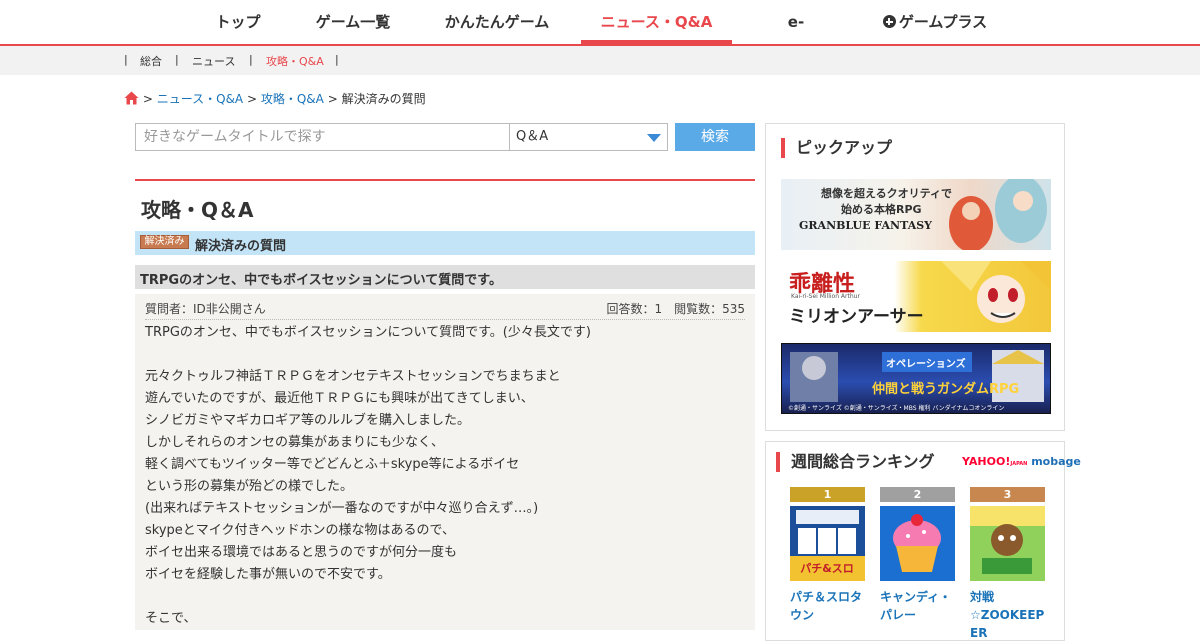 This screenshot has height=642, width=1200. I want to click on question-line: TRPGのオンセ、中でもボイスセッションについて質問です。(少々長文です), so click(368, 332).